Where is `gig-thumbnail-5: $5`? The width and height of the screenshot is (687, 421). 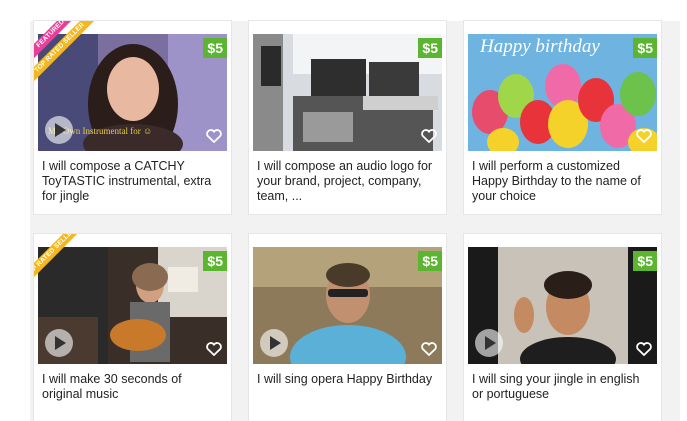 gig-thumbnail-5: $5 is located at coordinates (347, 305).